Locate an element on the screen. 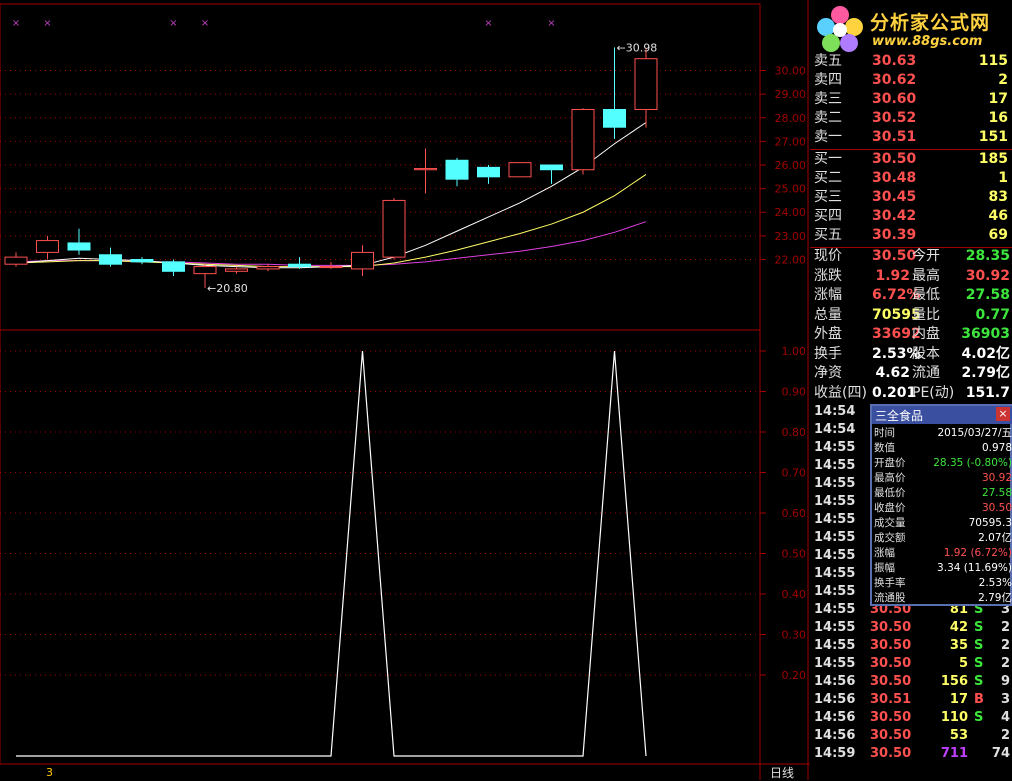 The height and width of the screenshot is (781, 1012). close-button: × is located at coordinates (1003, 414).